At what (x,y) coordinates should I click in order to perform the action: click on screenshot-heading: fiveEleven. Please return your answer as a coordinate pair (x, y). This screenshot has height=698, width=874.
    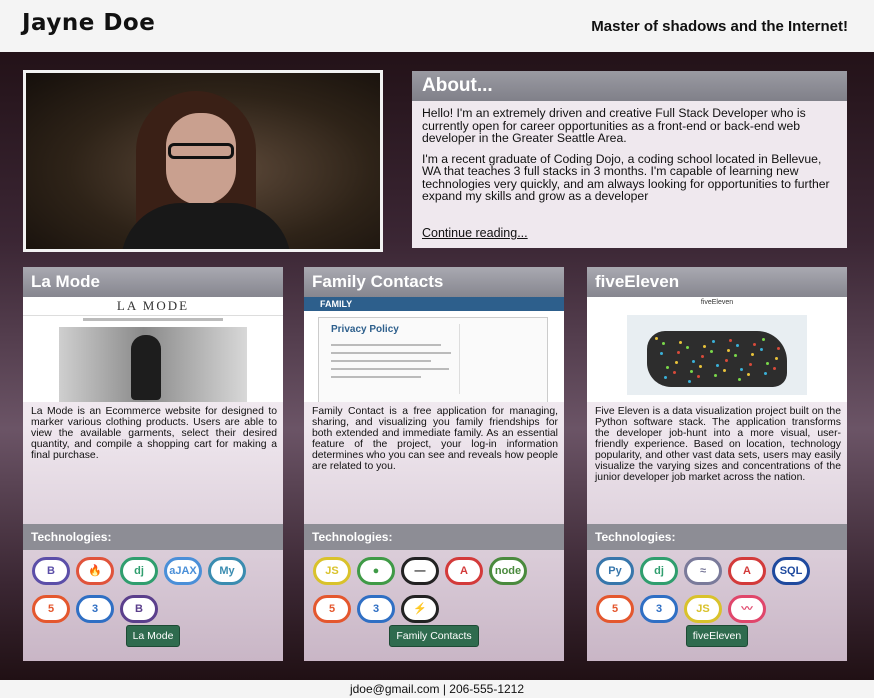
    Looking at the image, I should click on (717, 302).